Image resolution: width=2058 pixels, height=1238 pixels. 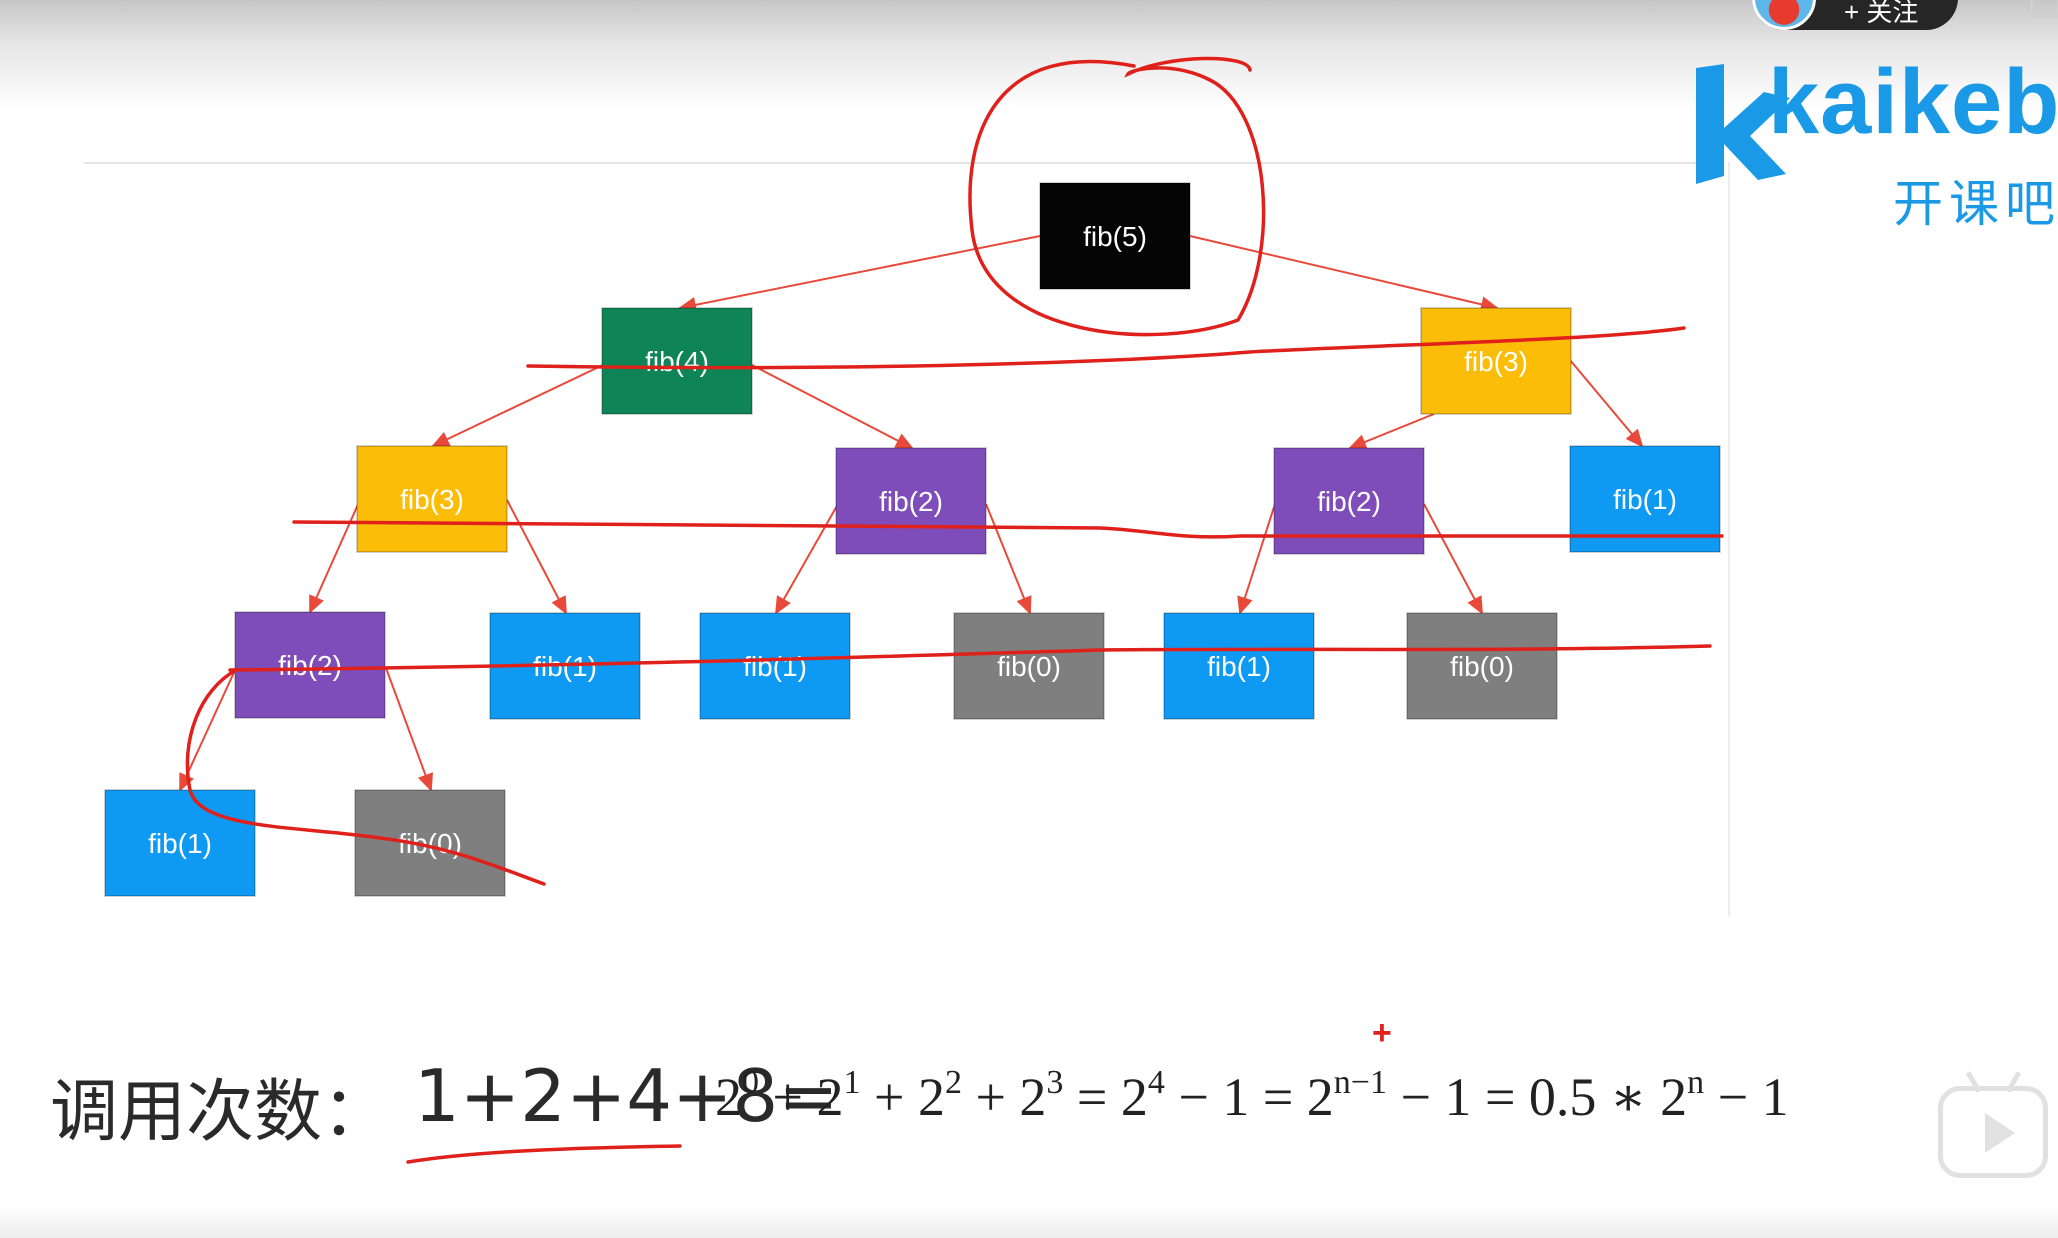 I want to click on edge-n5-n3r, so click(x=1344, y=274).